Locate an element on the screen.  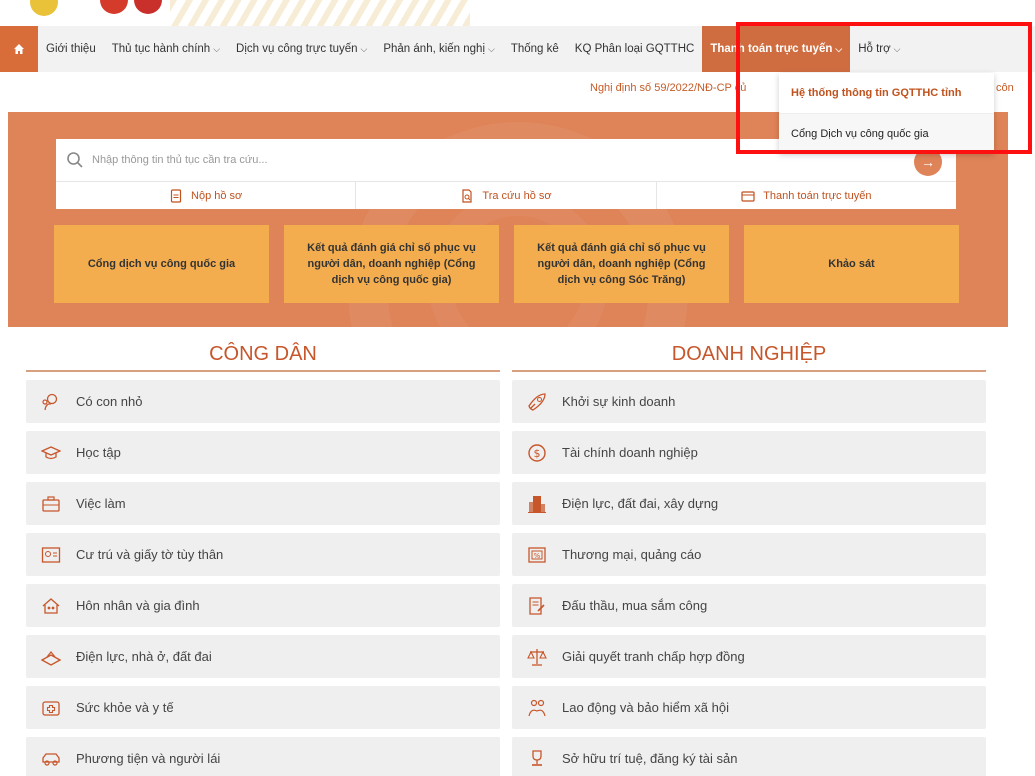
arrow-right-icon: → is located at coordinates (928, 162).